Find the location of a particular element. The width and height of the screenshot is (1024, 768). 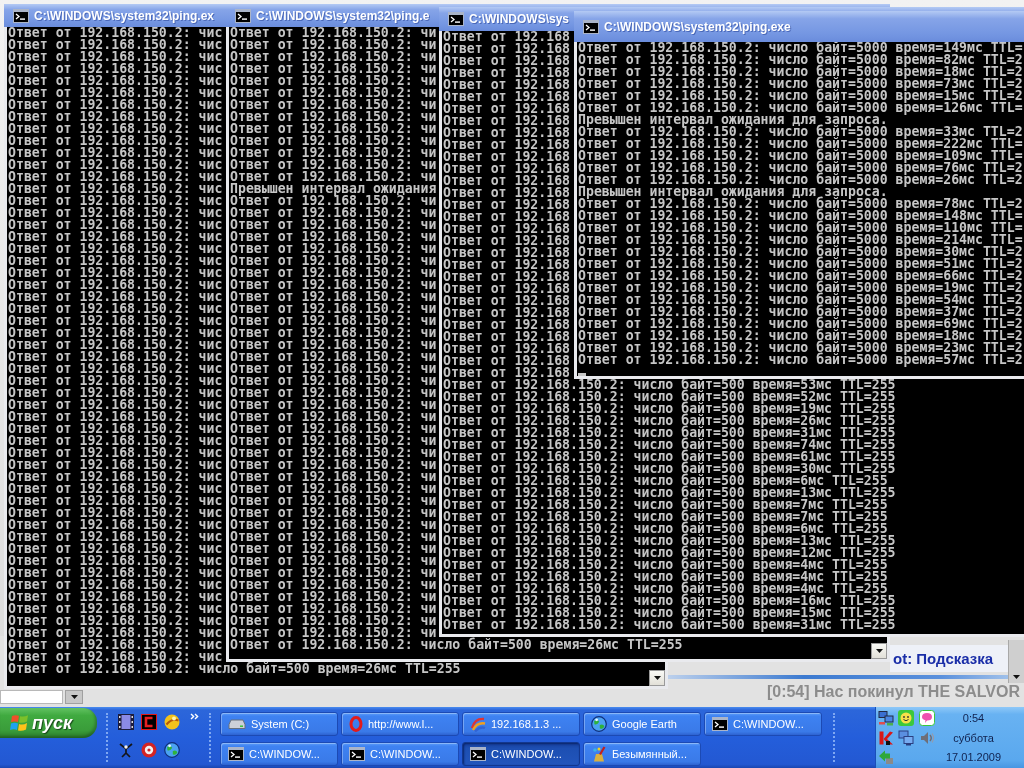

window-title: C:\WINDOWS\system32\ping.exe is located at coordinates (697, 26).